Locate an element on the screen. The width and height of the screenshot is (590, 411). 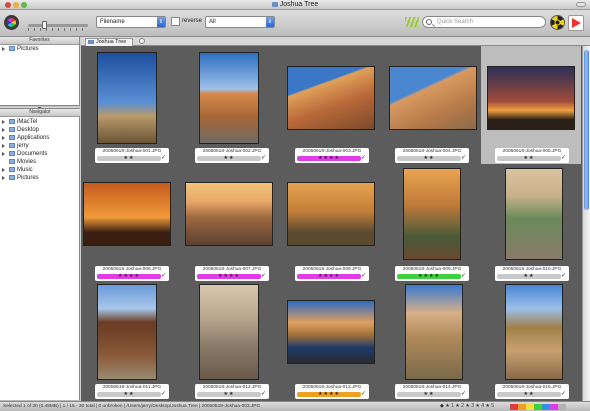
thumbnail-cell: 20050518-Joshua-012.JPG ★★ ✓ is located at coordinates (231, 341).